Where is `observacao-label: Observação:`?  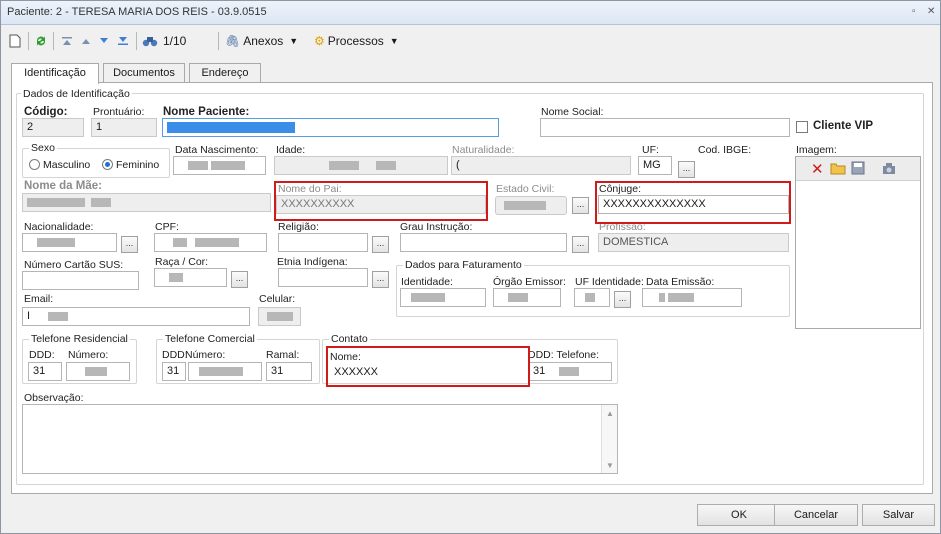
observacao-label: Observação: is located at coordinates (54, 398).